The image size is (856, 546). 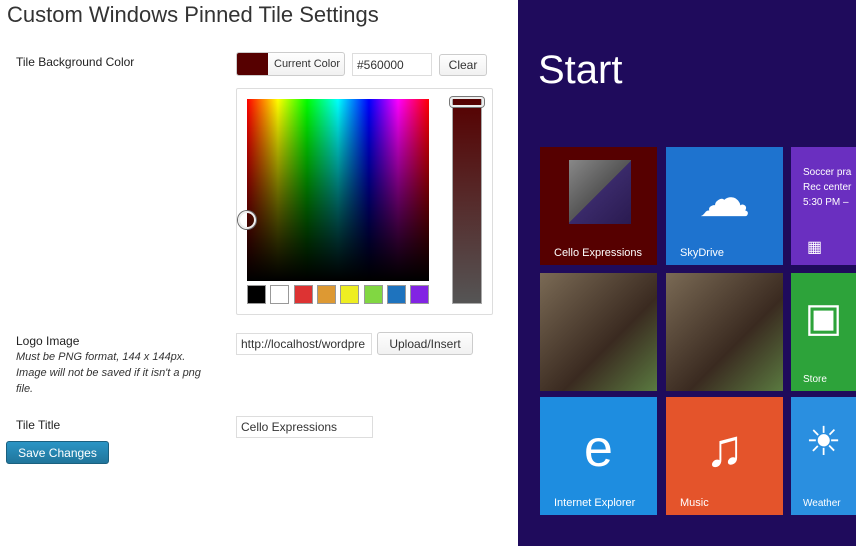 I want to click on start-tile: Cello Expressions, so click(x=598, y=206).